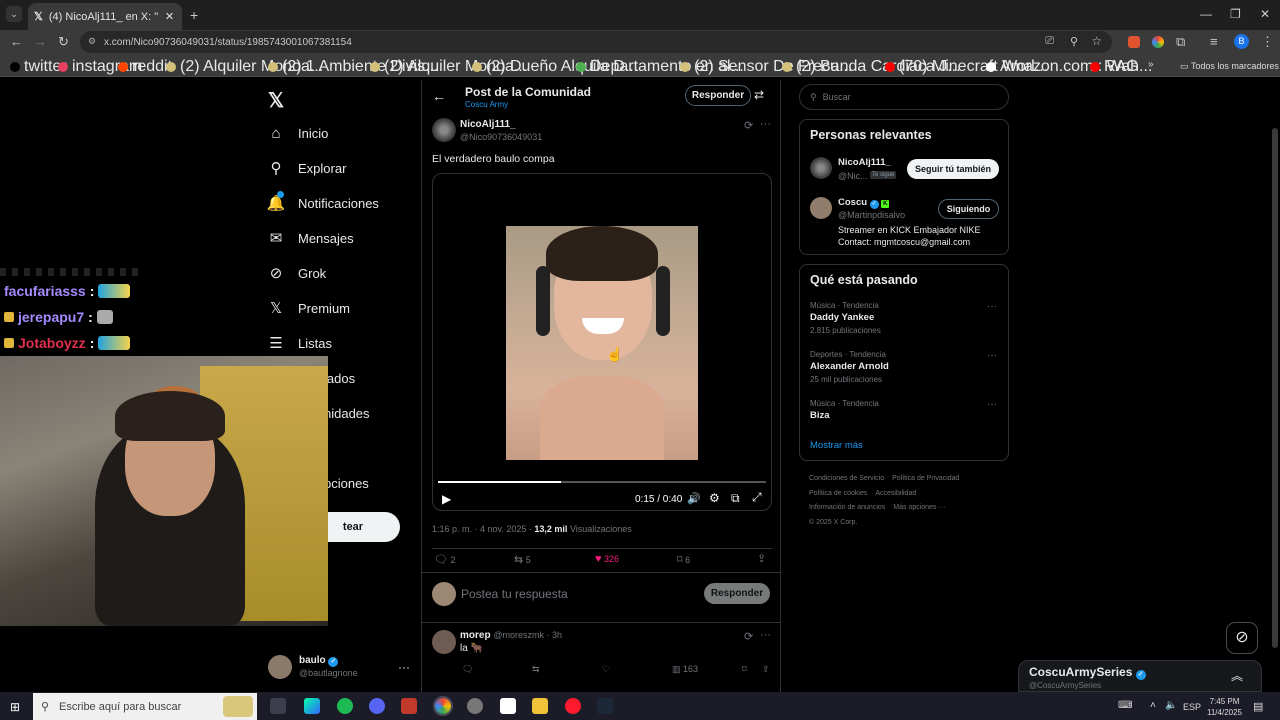 The image size is (1280, 720). Describe the element at coordinates (602, 482) in the screenshot. I see `video-progress-track` at that location.